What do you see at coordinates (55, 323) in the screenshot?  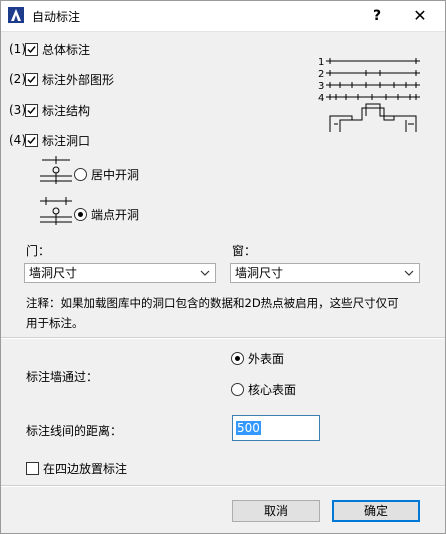 I see `note-line: 用于标注。` at bounding box center [55, 323].